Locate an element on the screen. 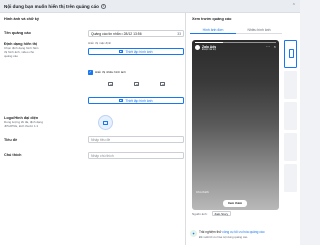 The height and width of the screenshot is (245, 320). setup-images-button-2: Thiết lập hình ảnh is located at coordinates (136, 100).